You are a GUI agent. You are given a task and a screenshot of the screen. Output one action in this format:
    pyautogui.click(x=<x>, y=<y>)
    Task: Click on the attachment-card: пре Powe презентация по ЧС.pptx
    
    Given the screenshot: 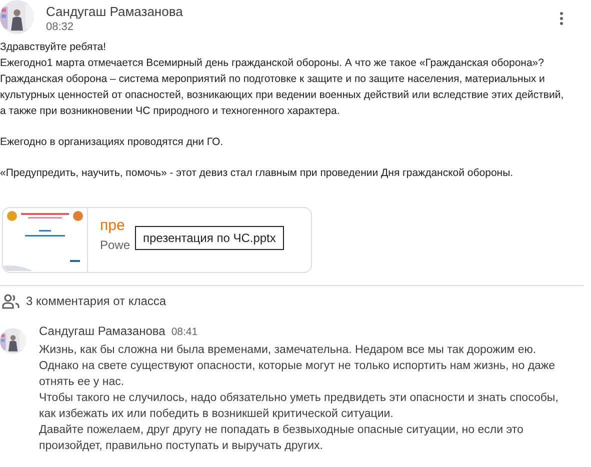 What is the action you would take?
    pyautogui.click(x=157, y=240)
    